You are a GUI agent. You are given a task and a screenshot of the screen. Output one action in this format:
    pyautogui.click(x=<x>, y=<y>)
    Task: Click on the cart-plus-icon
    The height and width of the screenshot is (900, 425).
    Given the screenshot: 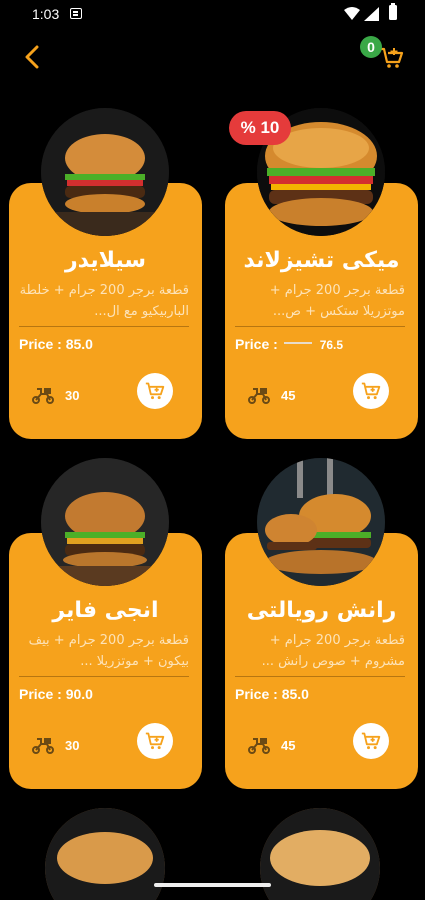 What is the action you would take?
    pyautogui.click(x=392, y=57)
    